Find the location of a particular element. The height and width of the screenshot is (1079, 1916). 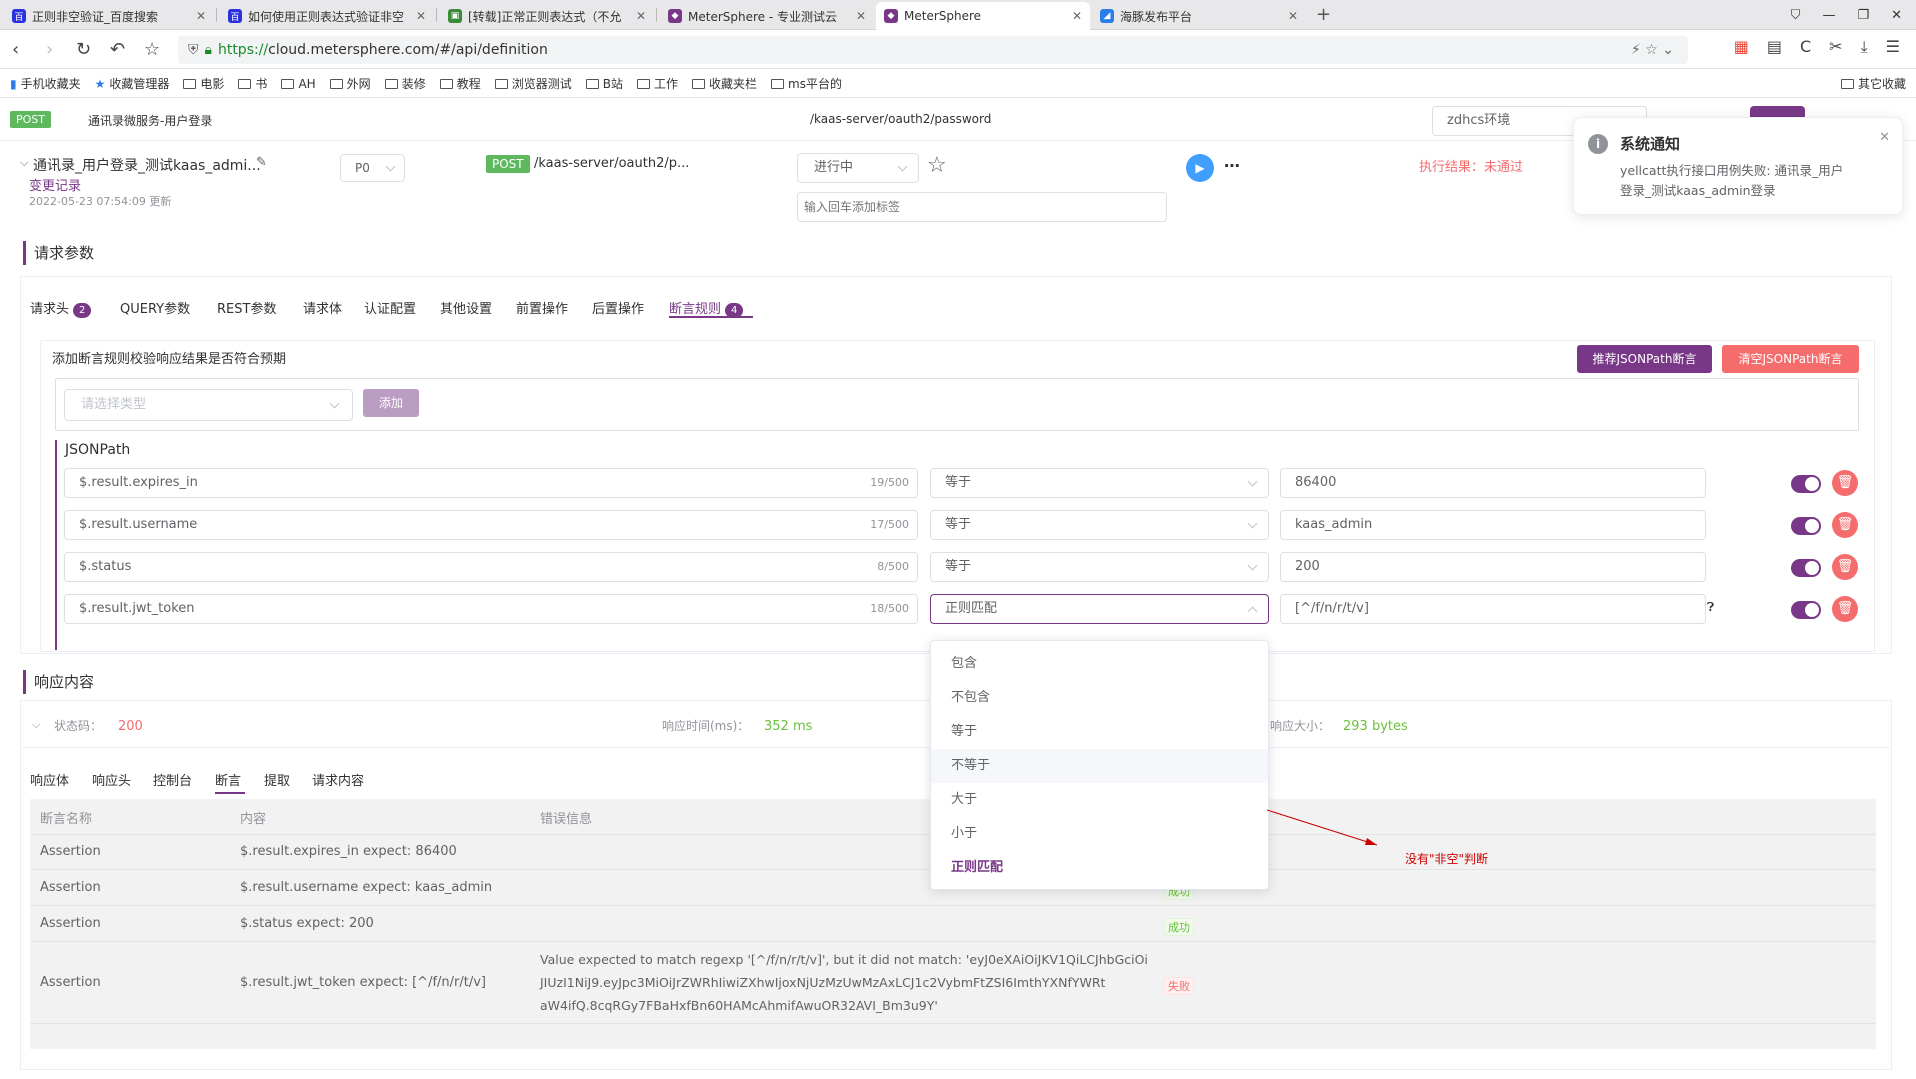

bookmark-folder: 收藏夹栏 is located at coordinates (724, 83).